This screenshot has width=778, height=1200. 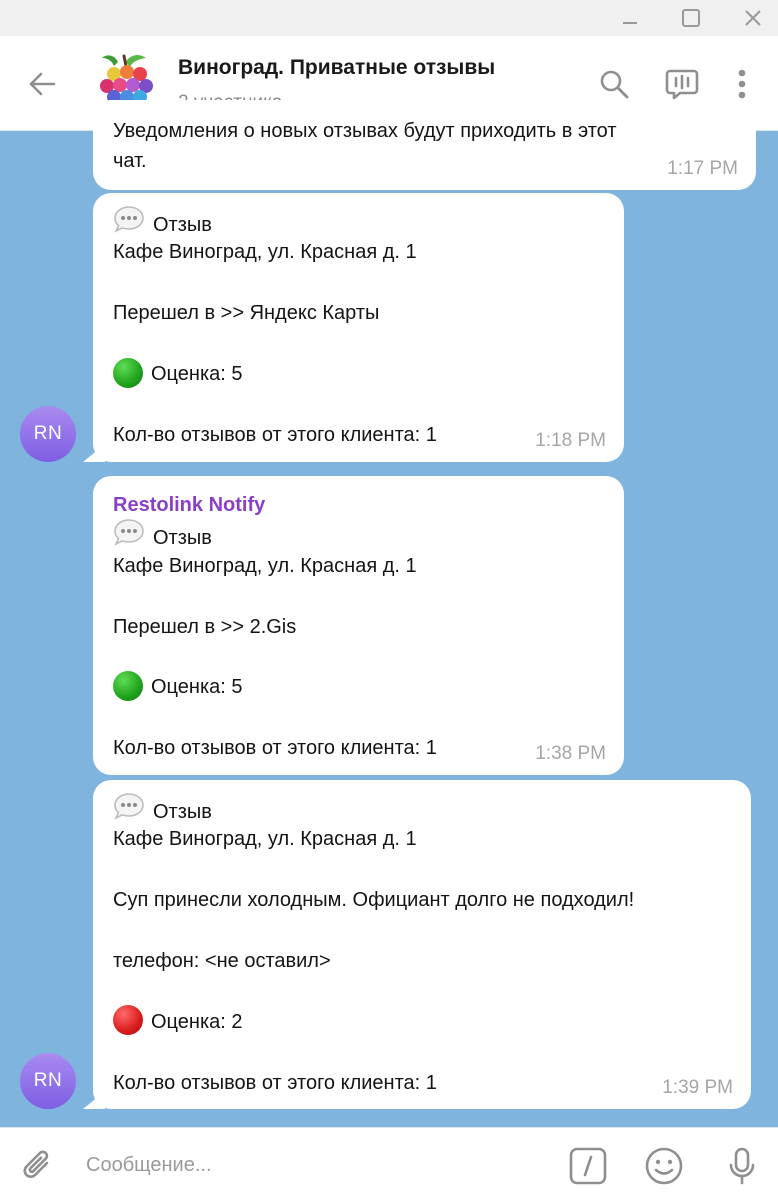 I want to click on review-source: Перешел в >> Яндекс Карты, so click(x=246, y=313).